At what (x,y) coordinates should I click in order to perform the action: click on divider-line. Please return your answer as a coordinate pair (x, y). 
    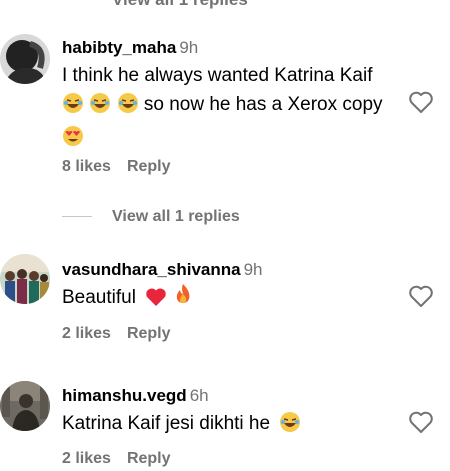
    Looking at the image, I should click on (77, 217).